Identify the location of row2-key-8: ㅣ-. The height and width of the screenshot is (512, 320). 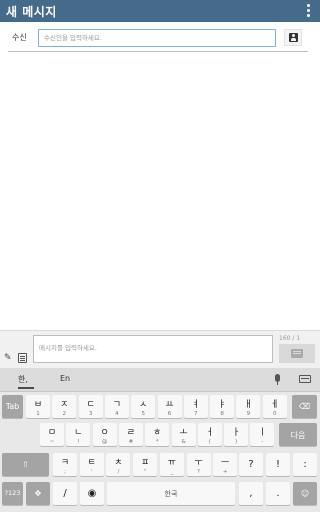
(262, 434).